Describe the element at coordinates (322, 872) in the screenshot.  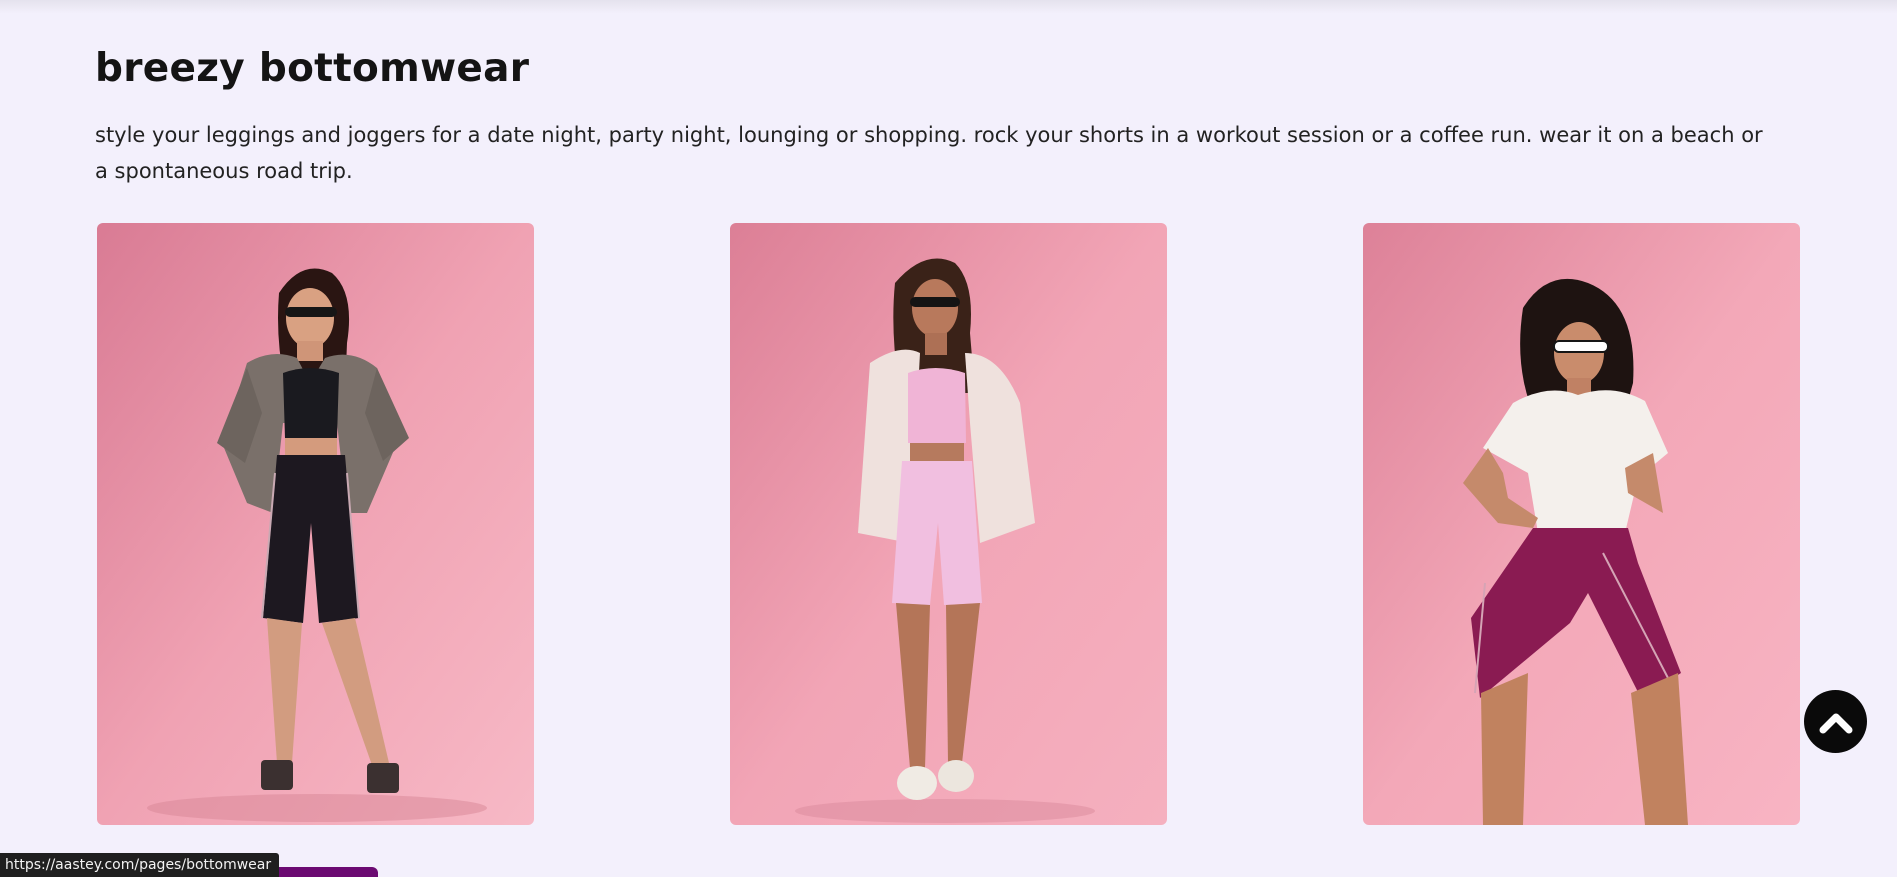
I see `purple-button-partial` at that location.